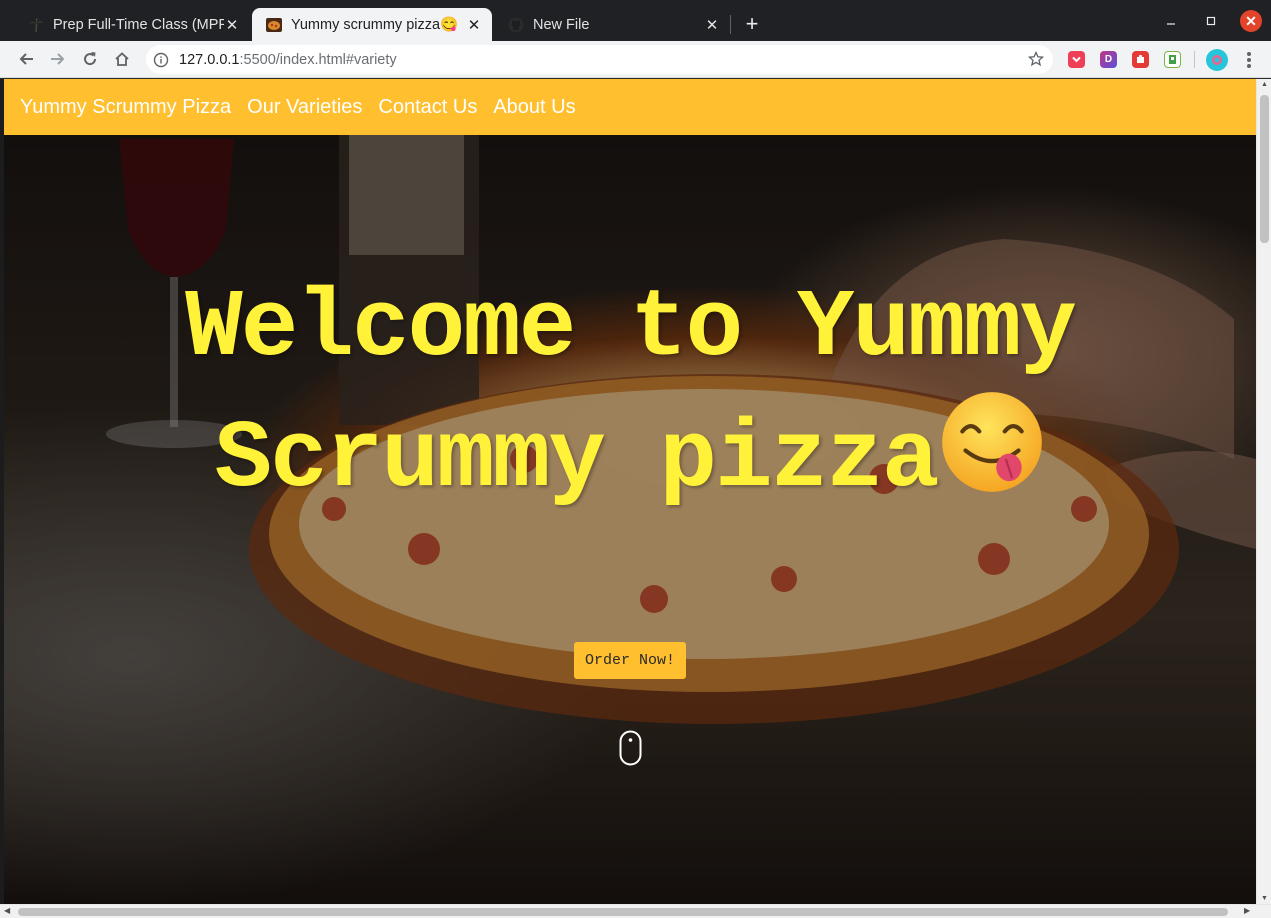 This screenshot has width=1271, height=918. Describe the element at coordinates (209, 59) in the screenshot. I see `url-host: 127.0.0.1` at that location.